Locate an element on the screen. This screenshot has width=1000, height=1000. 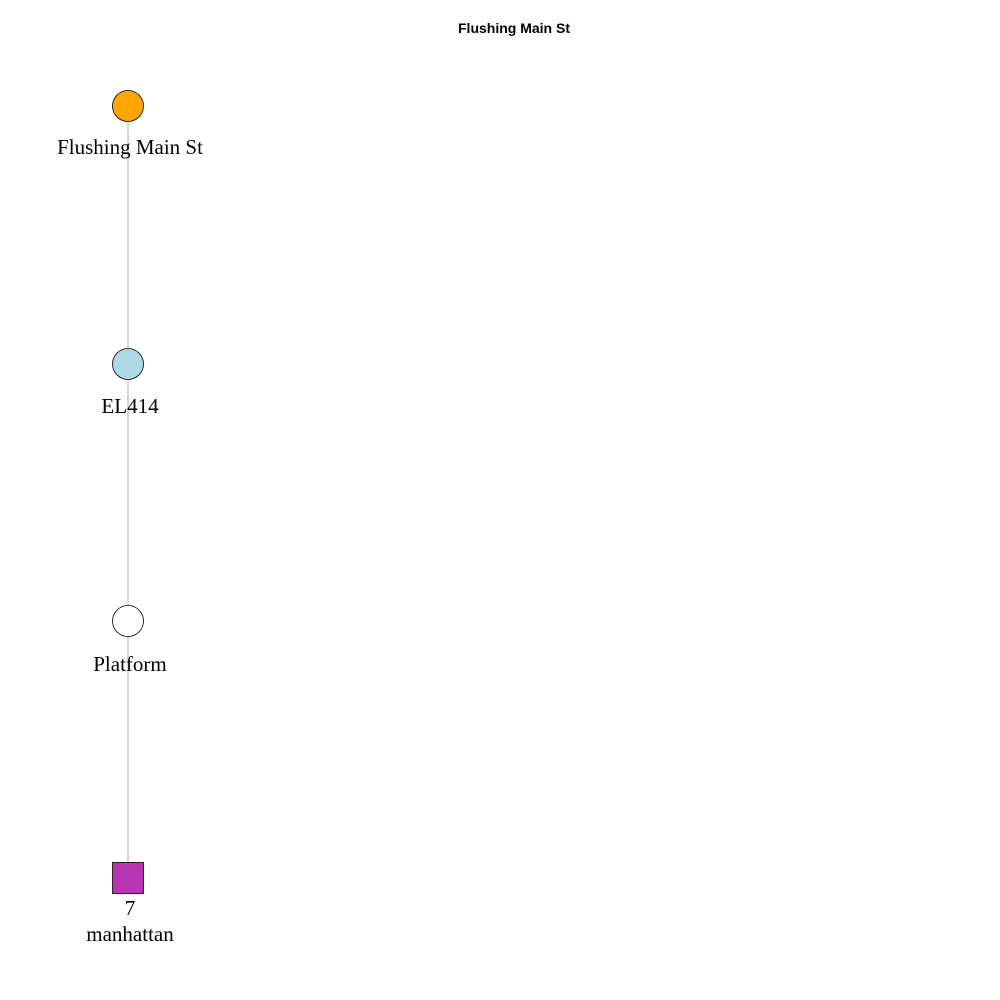
node-elevator: EL414 is located at coordinates (130, 383).